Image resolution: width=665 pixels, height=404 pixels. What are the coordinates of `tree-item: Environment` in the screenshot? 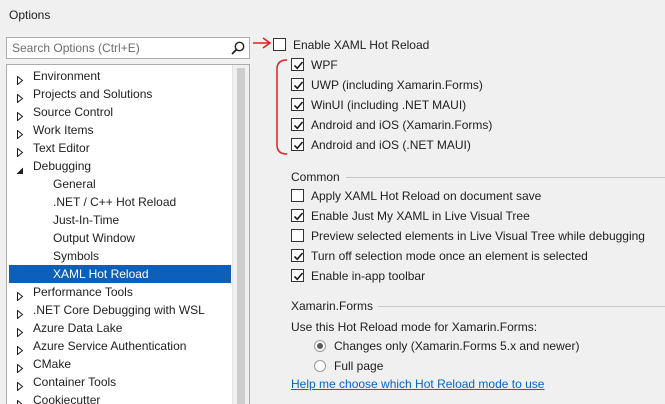 It's located at (120, 76).